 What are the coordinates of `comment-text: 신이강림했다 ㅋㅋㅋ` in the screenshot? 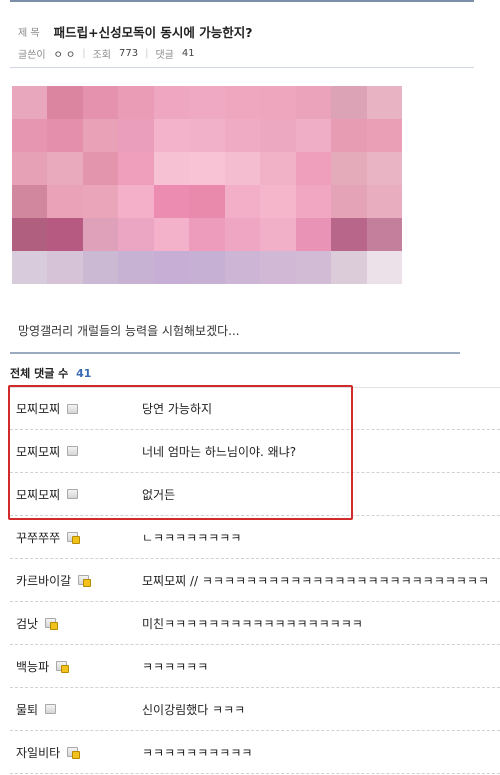 It's located at (194, 709).